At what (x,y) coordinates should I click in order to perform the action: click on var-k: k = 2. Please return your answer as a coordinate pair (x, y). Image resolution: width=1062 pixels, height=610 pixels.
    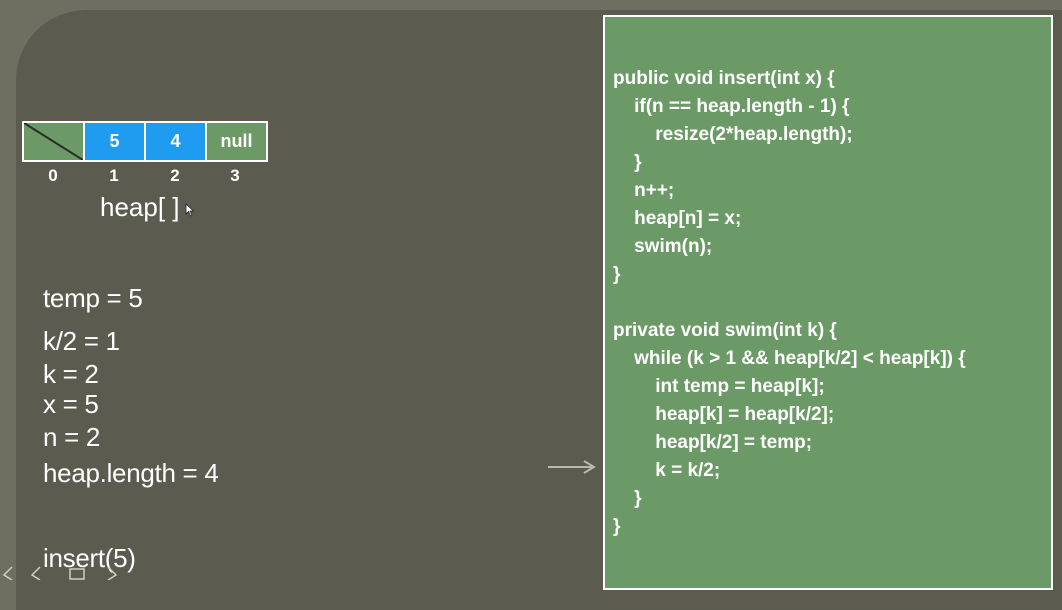
    Looking at the image, I should click on (71, 374).